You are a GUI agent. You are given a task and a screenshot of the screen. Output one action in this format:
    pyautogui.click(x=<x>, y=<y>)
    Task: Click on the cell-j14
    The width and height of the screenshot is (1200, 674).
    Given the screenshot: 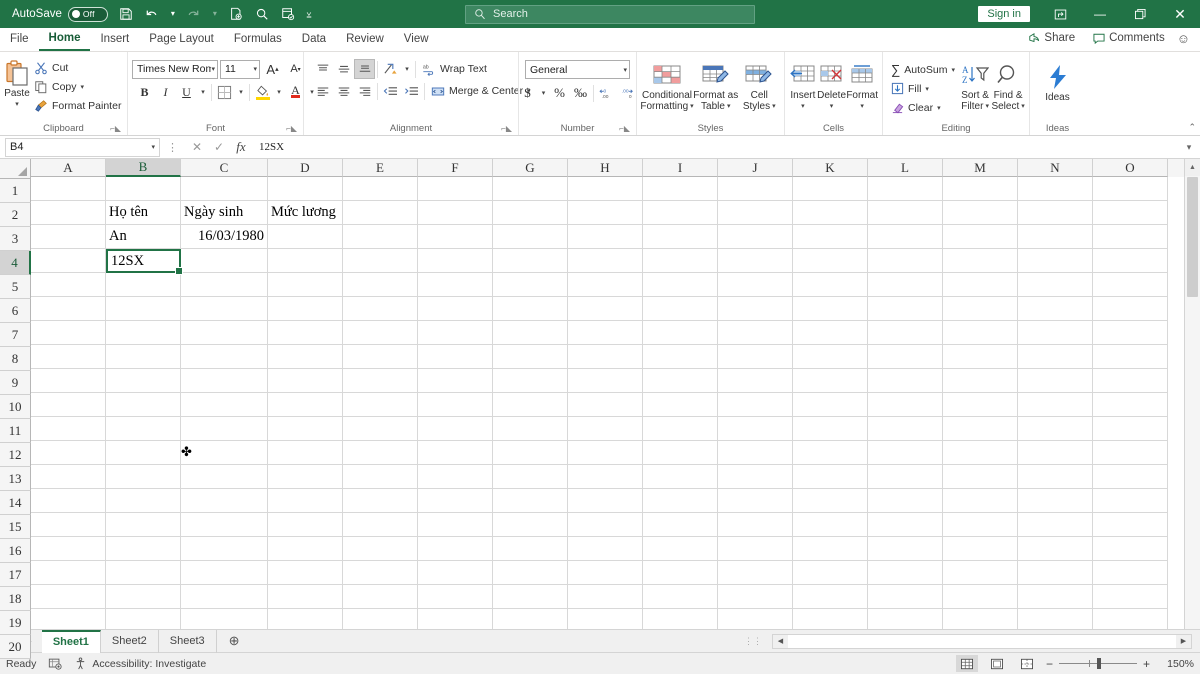 What is the action you would take?
    pyautogui.click(x=755, y=501)
    